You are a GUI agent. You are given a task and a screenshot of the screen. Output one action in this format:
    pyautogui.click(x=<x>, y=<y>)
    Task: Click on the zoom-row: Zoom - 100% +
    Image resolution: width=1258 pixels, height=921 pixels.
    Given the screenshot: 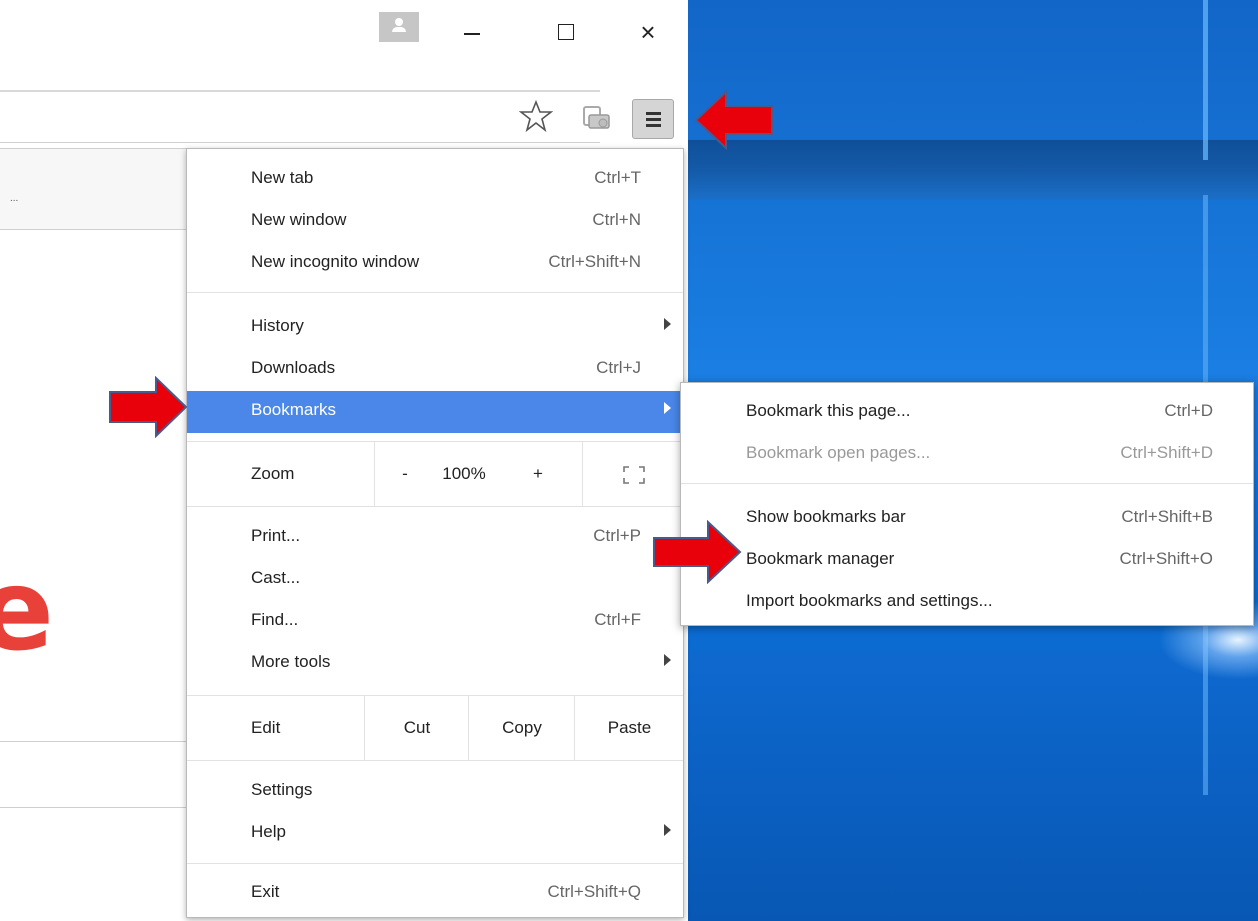 What is the action you would take?
    pyautogui.click(x=435, y=474)
    